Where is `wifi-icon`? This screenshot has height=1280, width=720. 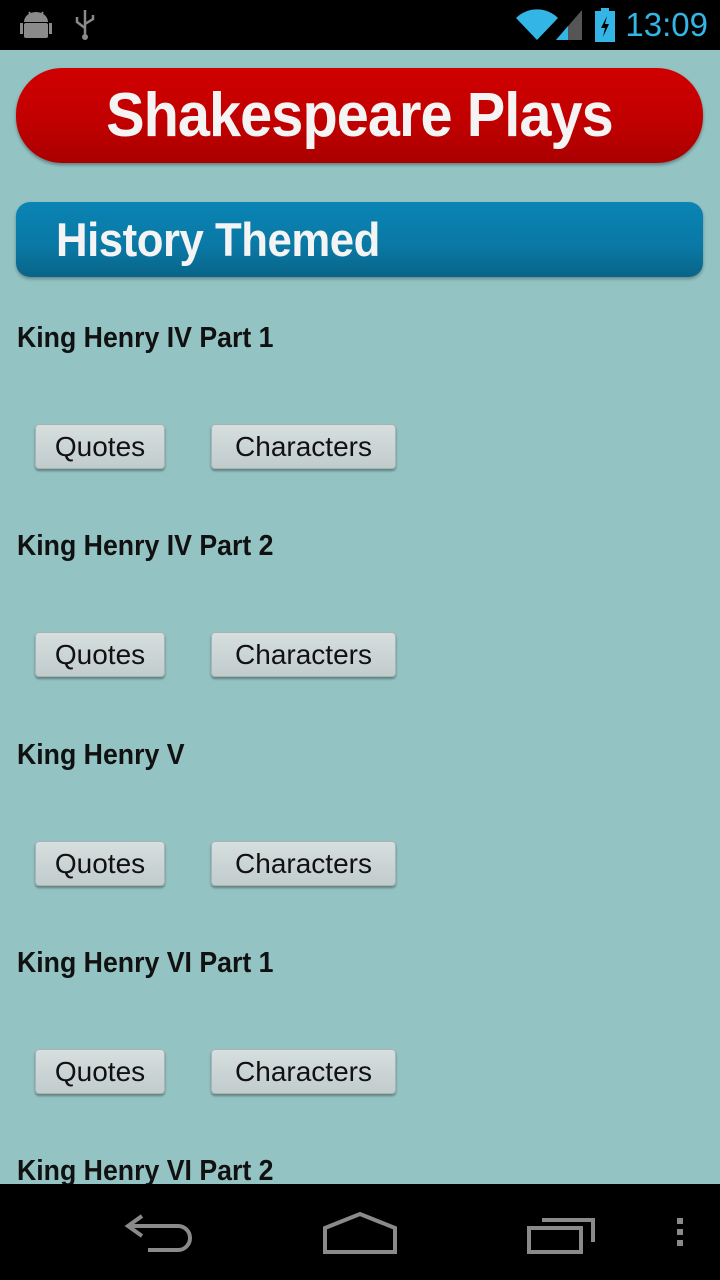
wifi-icon is located at coordinates (537, 24).